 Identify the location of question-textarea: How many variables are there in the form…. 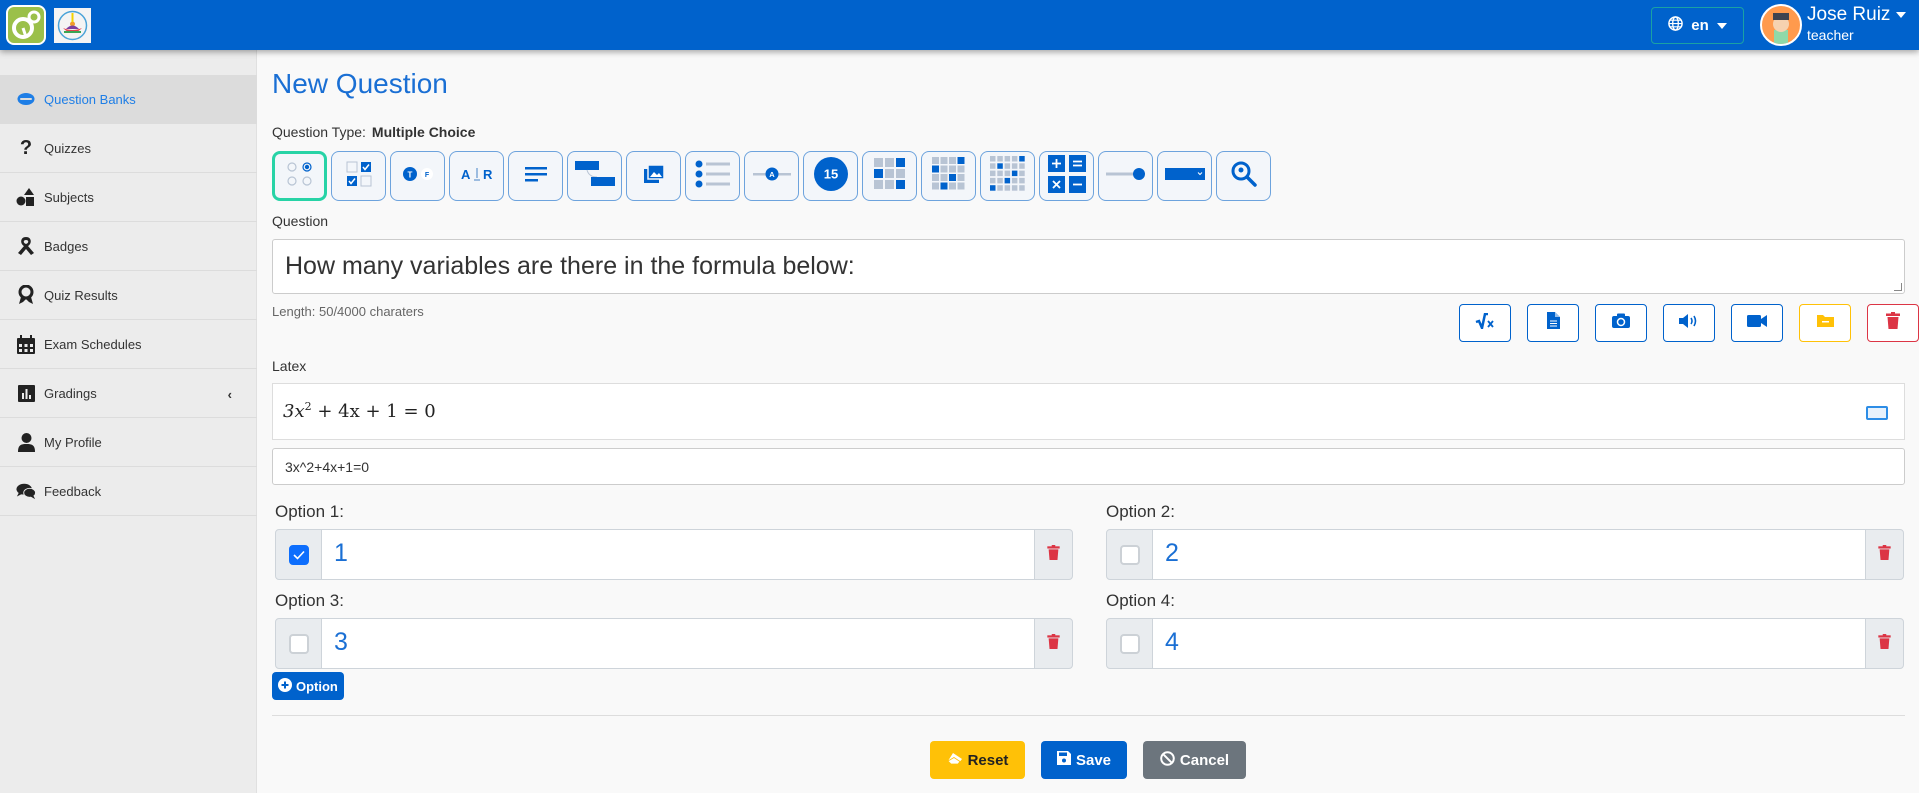
(1088, 266).